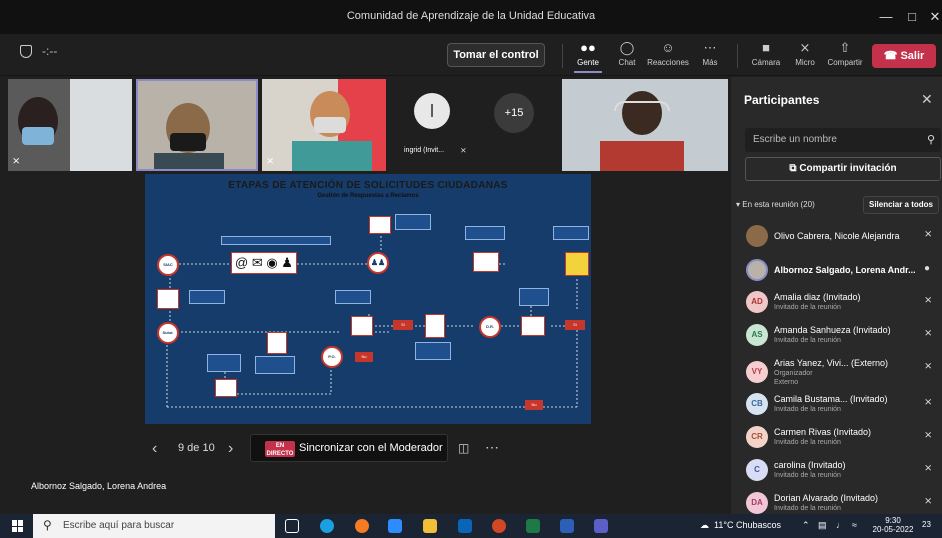  What do you see at coordinates (668, 53) in the screenshot?
I see `reactions-button: ☺ Reacciones` at bounding box center [668, 53].